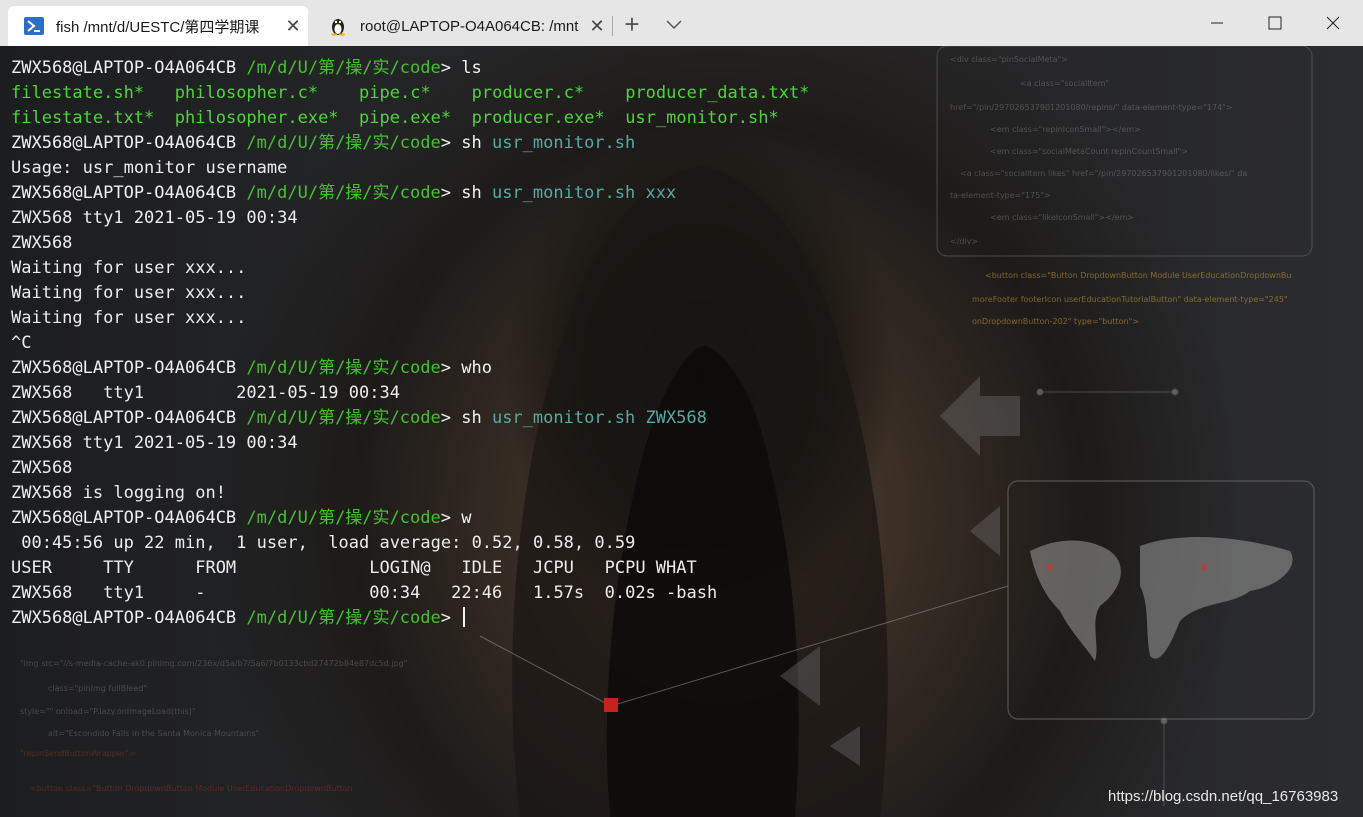 This screenshot has width=1363, height=817. I want to click on text-cursor, so click(464, 617).